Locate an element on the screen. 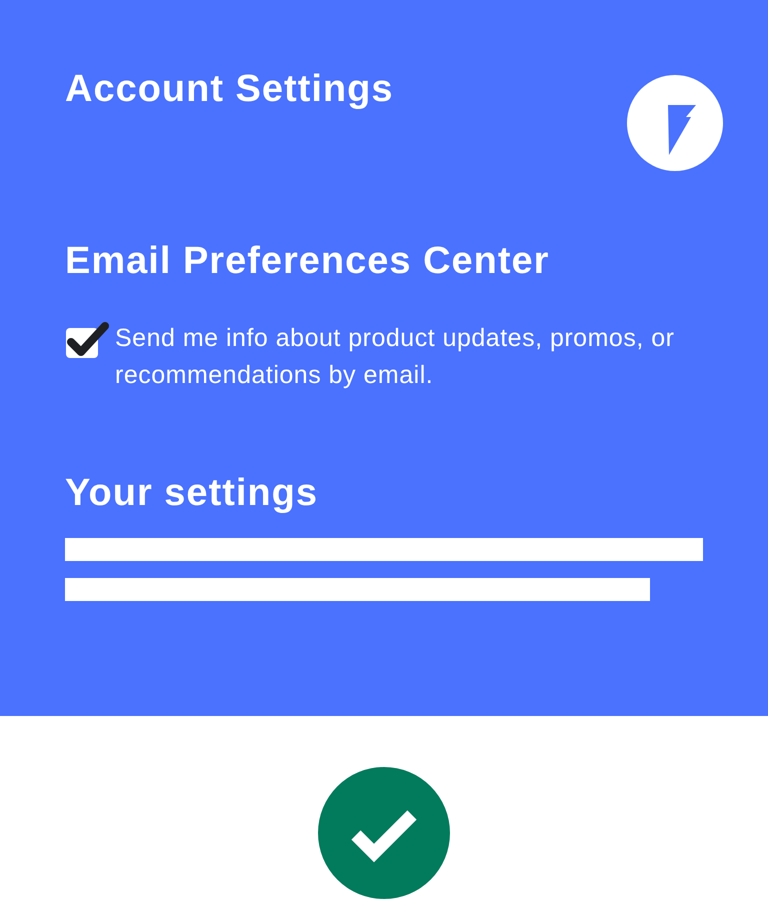 The width and height of the screenshot is (768, 900). option-label: Send me info about product updates, promos, or recommendations by email. is located at coordinates (395, 357).